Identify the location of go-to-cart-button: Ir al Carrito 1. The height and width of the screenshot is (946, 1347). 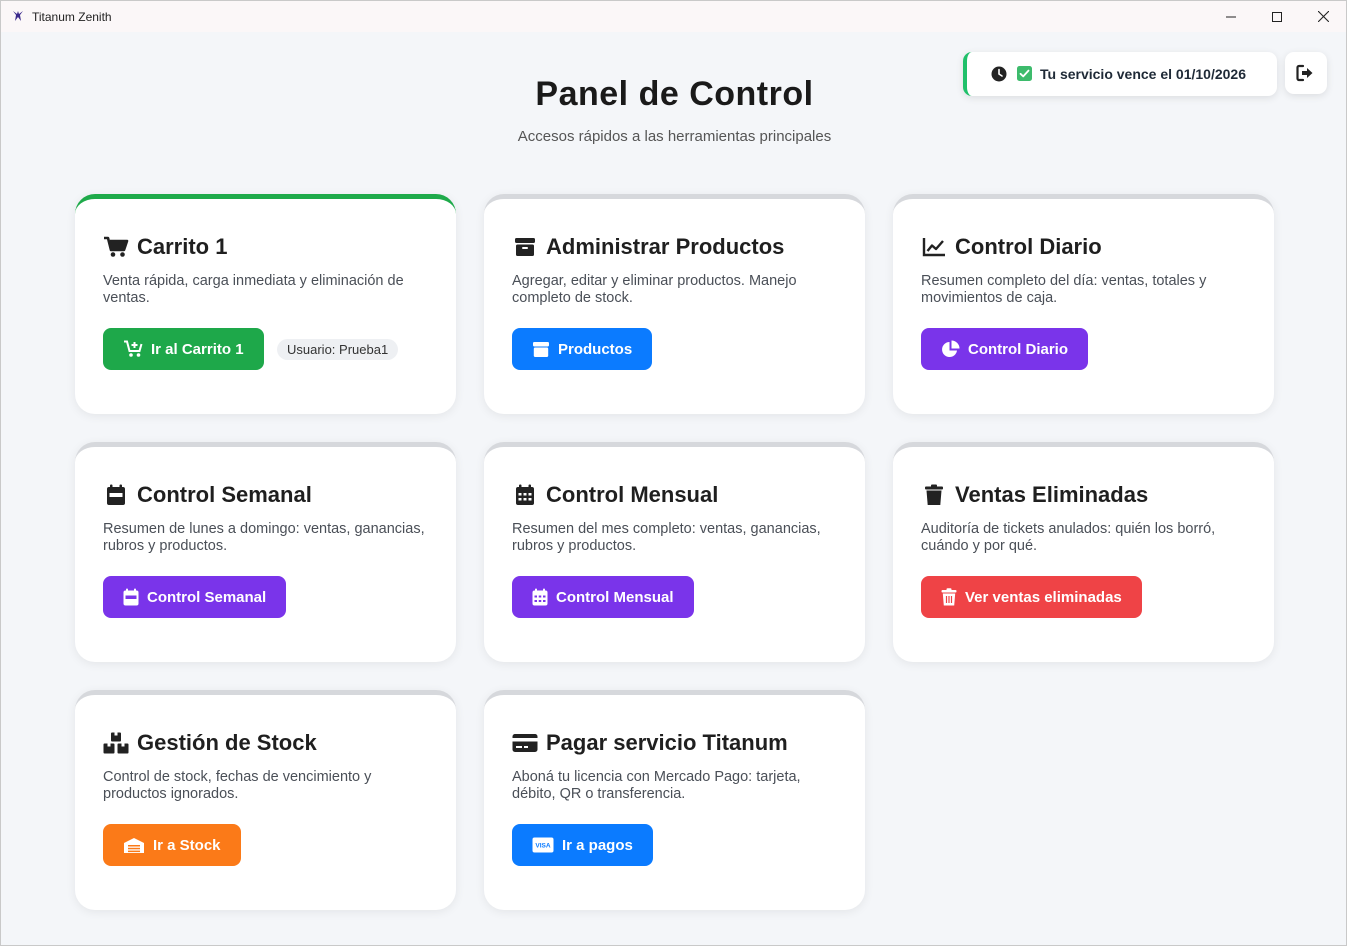
(183, 349).